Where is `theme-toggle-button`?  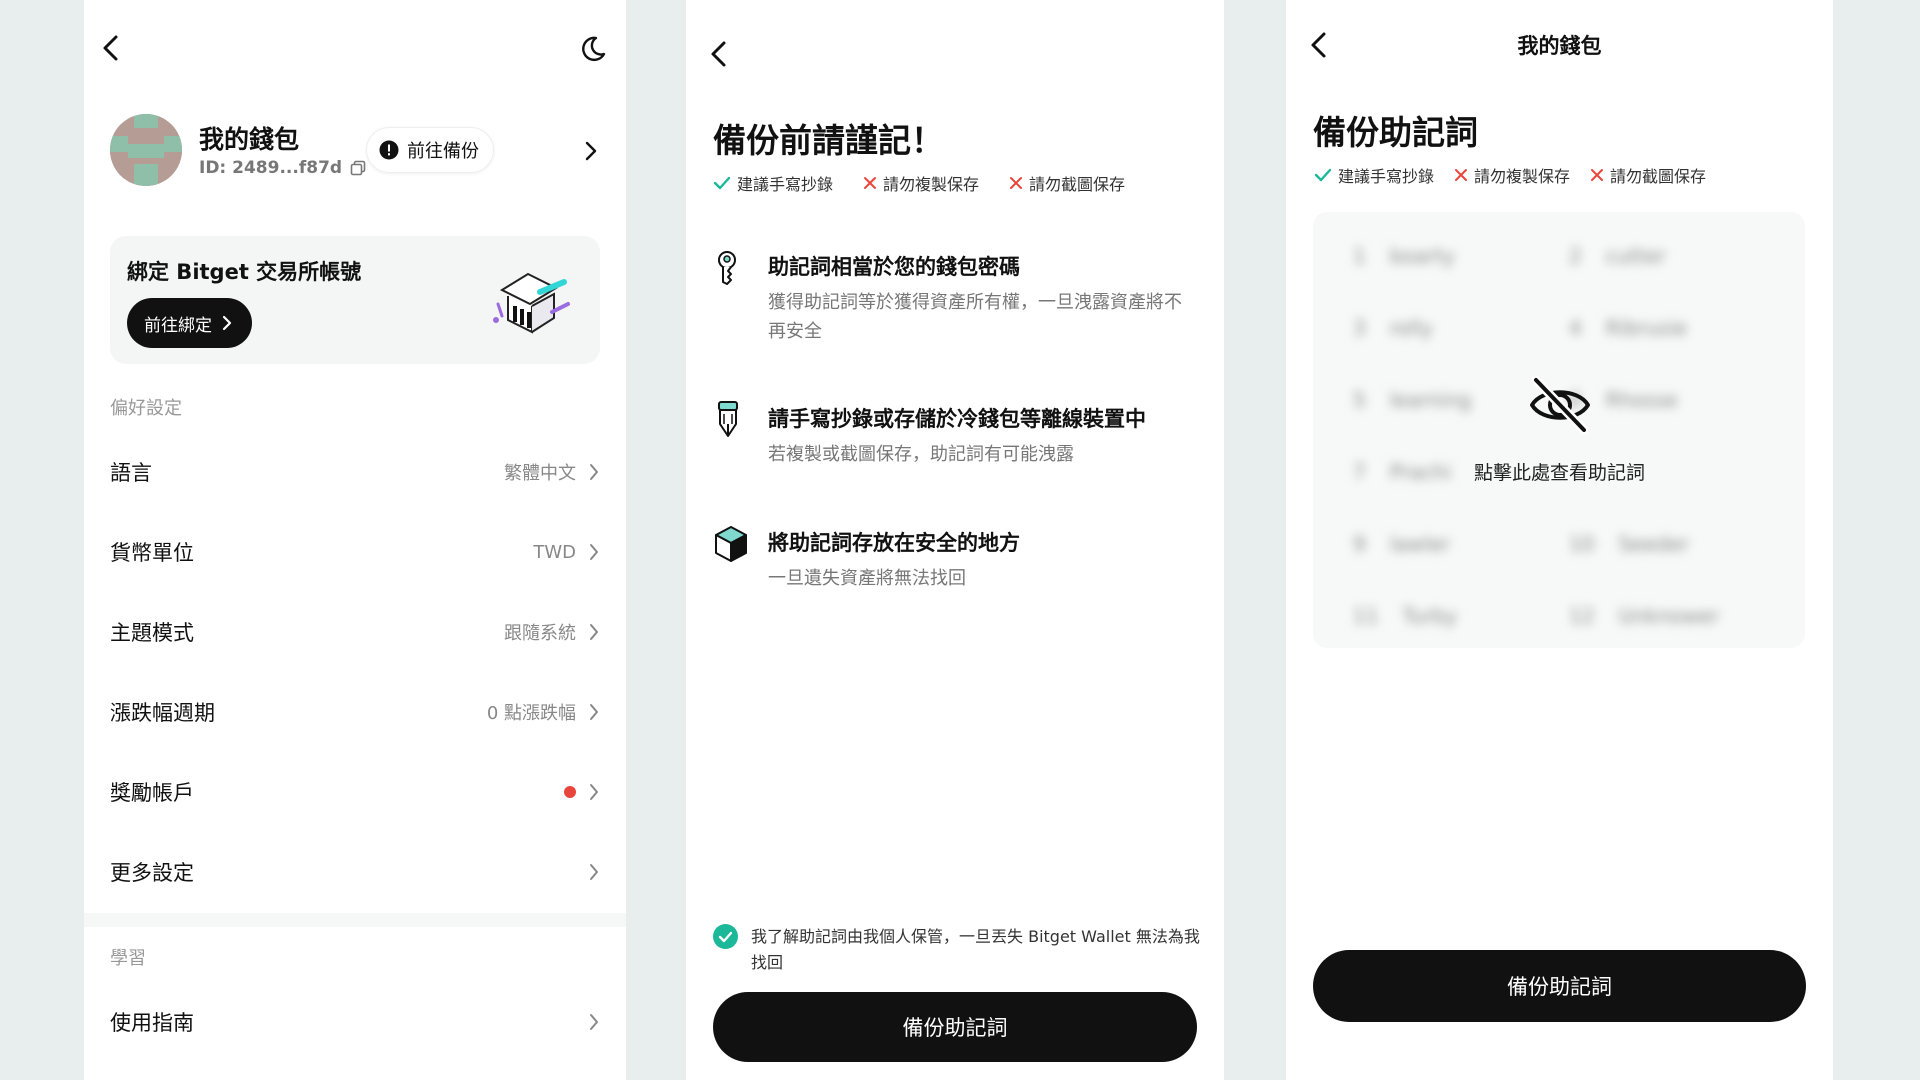 theme-toggle-button is located at coordinates (593, 49).